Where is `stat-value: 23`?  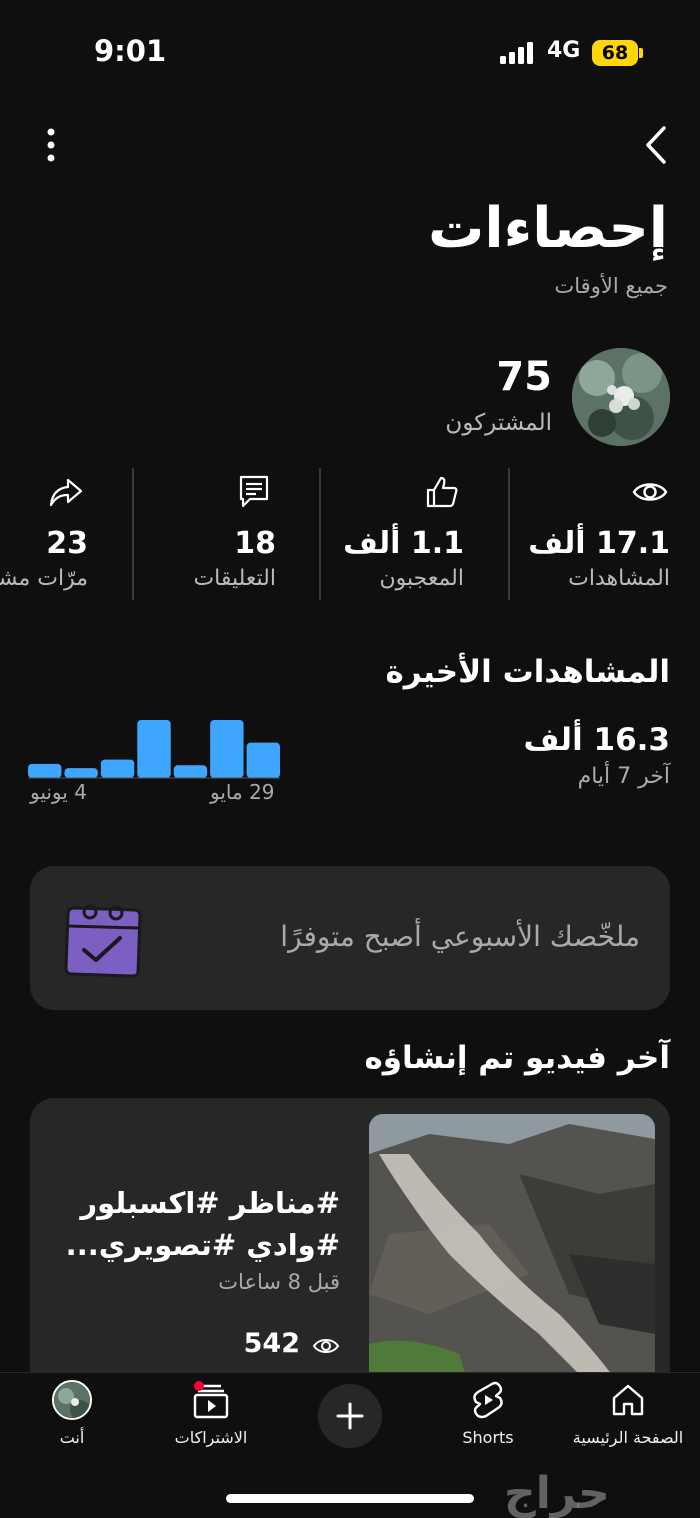 stat-value: 23 is located at coordinates (67, 543).